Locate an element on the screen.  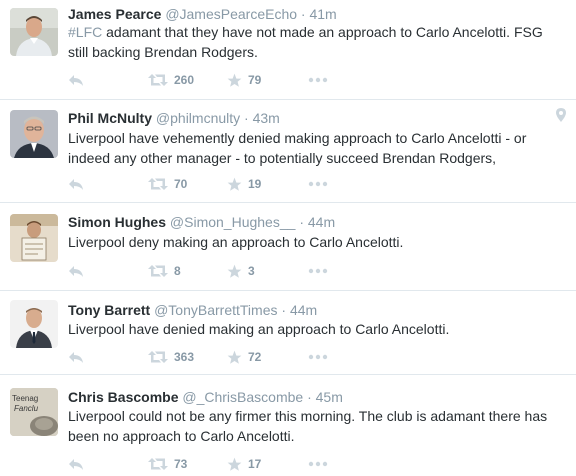
favorite-button: 3 is located at coordinates (241, 271).